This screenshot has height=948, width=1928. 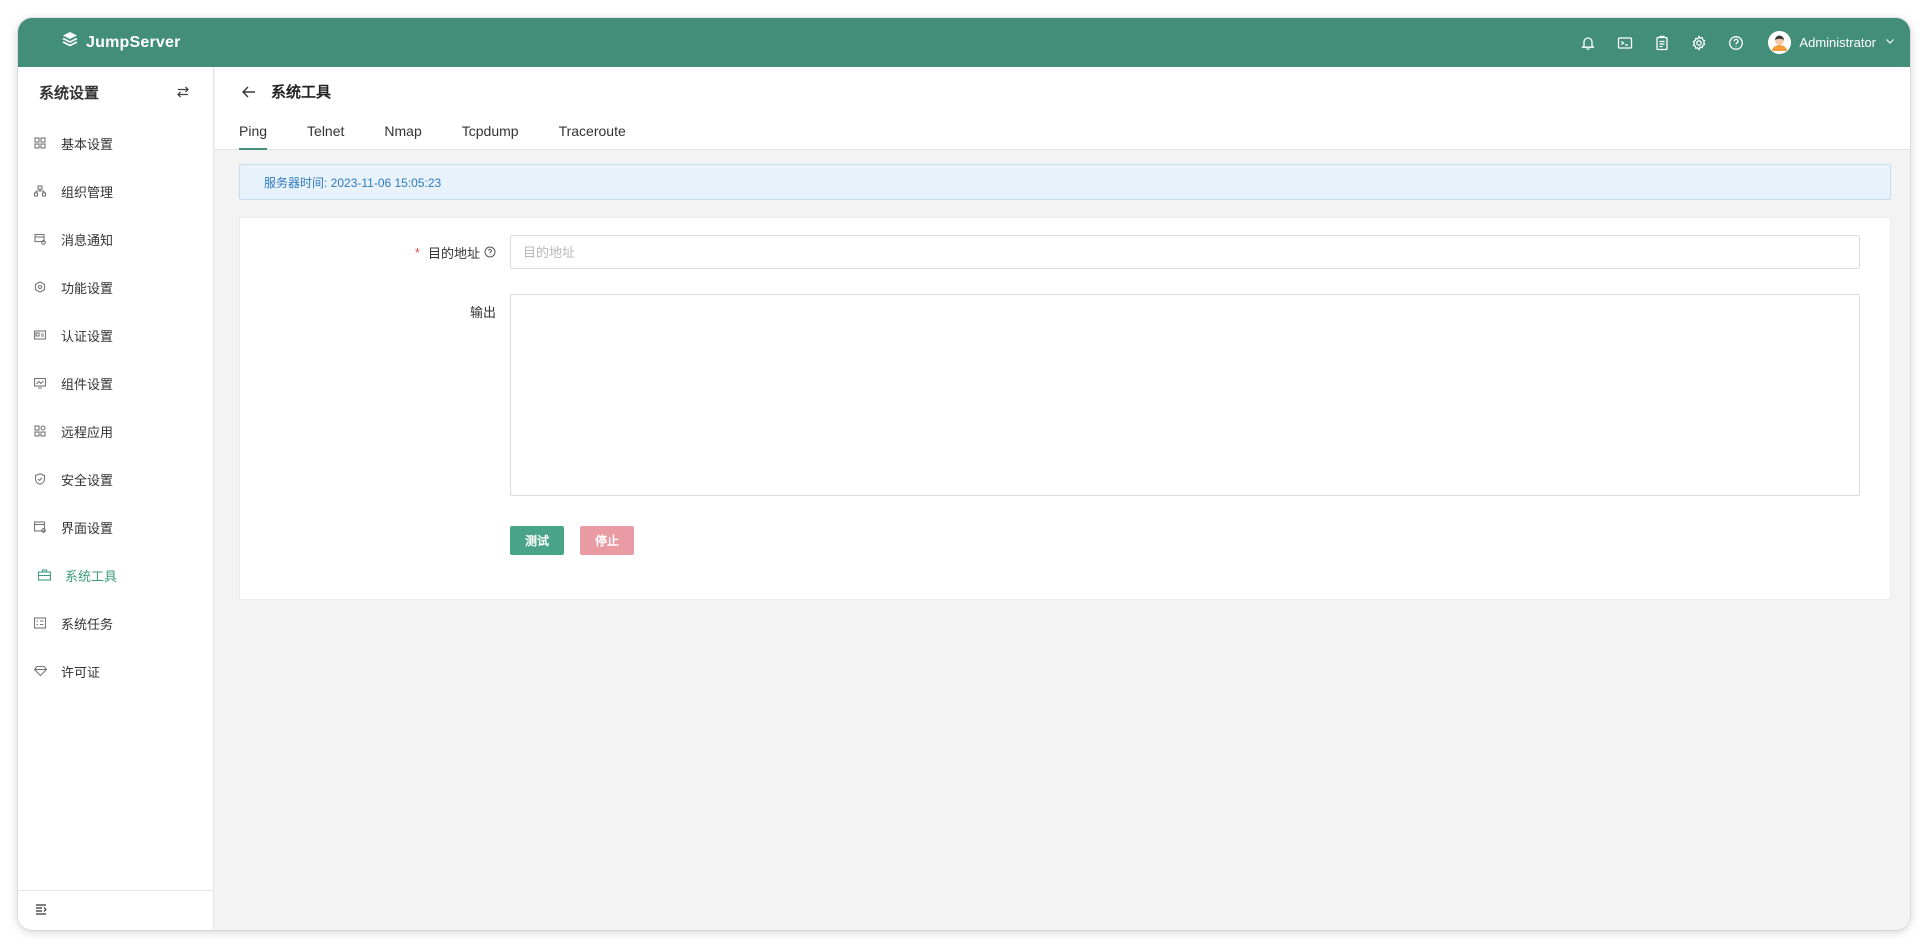 I want to click on user-menu: Administrator, so click(x=1832, y=42).